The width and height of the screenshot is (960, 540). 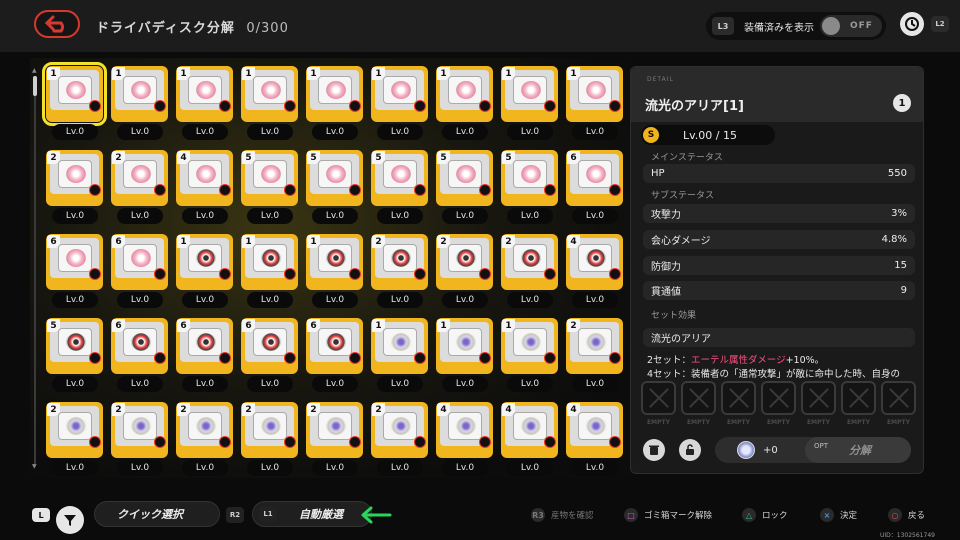 I want to click on dismantle-label: 分解, so click(x=860, y=450).